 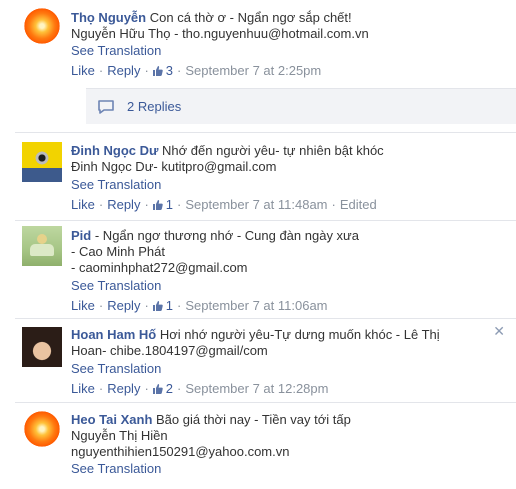 What do you see at coordinates (154, 106) in the screenshot?
I see `replies-count-link: 2 Replies` at bounding box center [154, 106].